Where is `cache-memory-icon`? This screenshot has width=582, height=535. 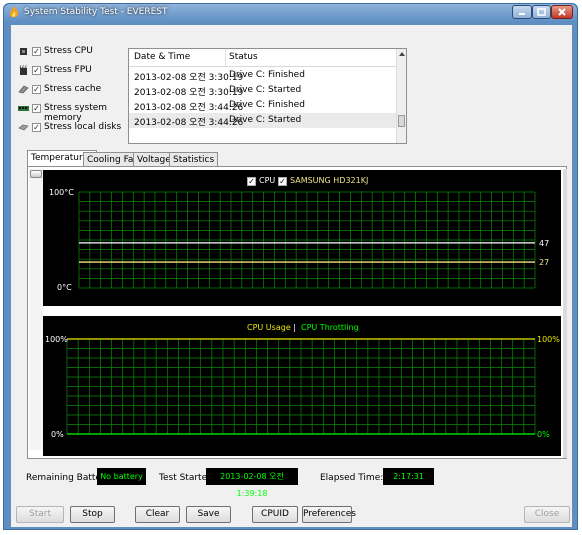 cache-memory-icon is located at coordinates (23, 89).